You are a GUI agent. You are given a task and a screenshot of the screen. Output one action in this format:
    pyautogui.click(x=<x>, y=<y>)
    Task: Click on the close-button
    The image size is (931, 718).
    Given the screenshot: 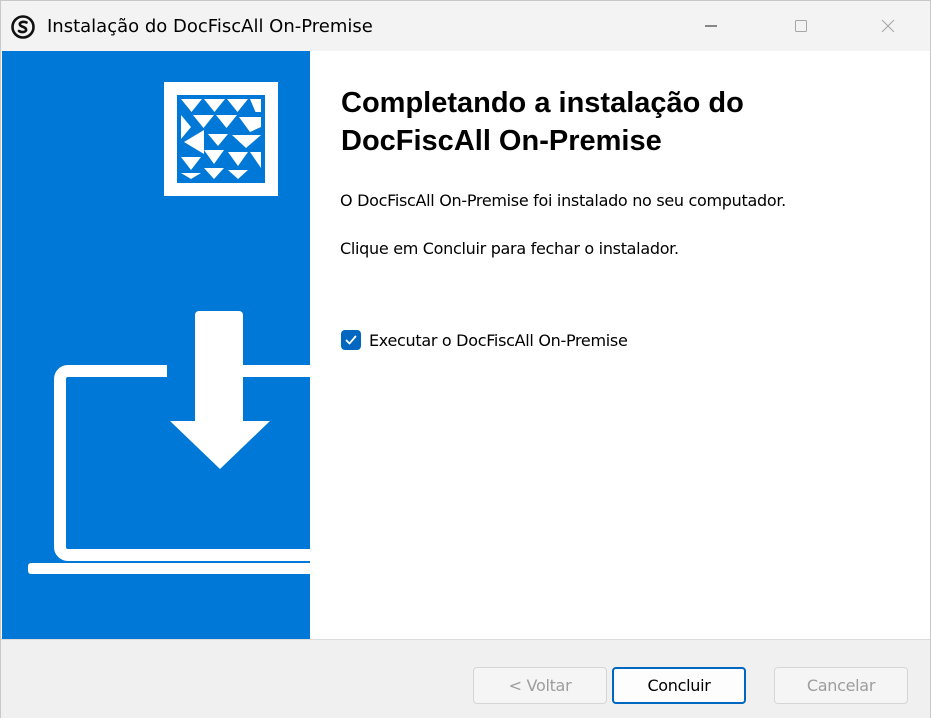 What is the action you would take?
    pyautogui.click(x=887, y=26)
    